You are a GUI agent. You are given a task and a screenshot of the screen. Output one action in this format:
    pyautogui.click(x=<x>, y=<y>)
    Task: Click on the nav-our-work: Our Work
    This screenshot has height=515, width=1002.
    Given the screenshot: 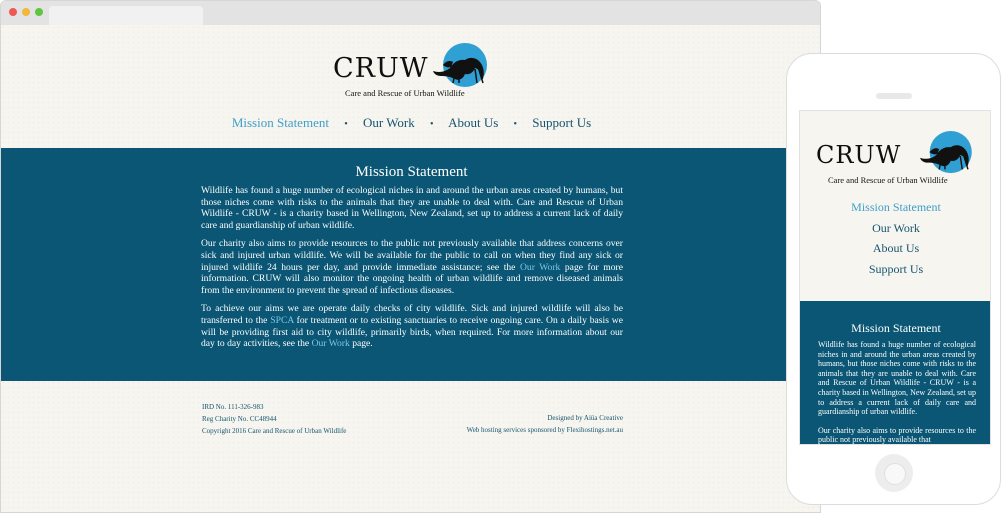 What is the action you would take?
    pyautogui.click(x=389, y=122)
    